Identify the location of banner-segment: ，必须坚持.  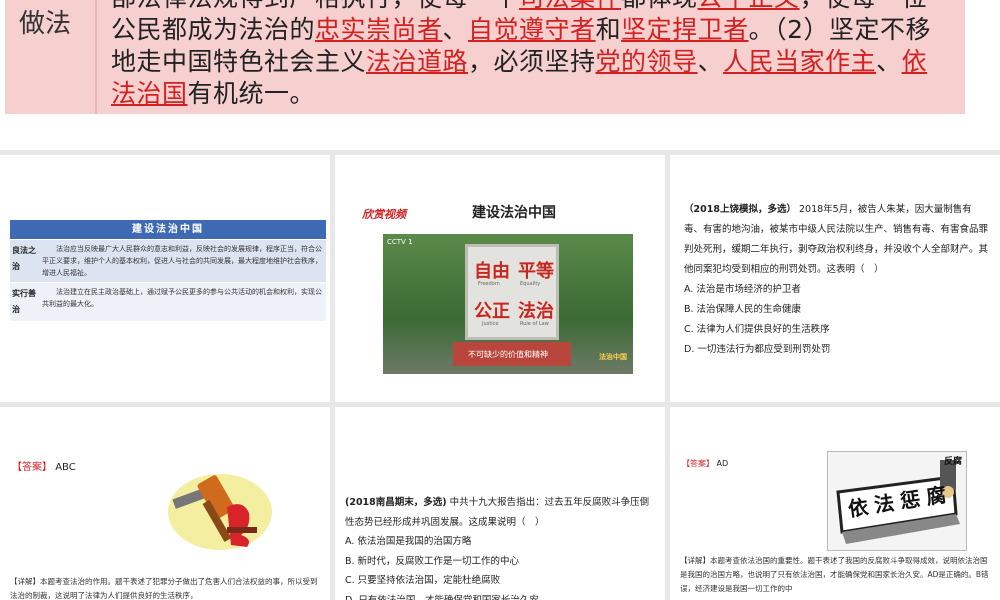
(532, 61).